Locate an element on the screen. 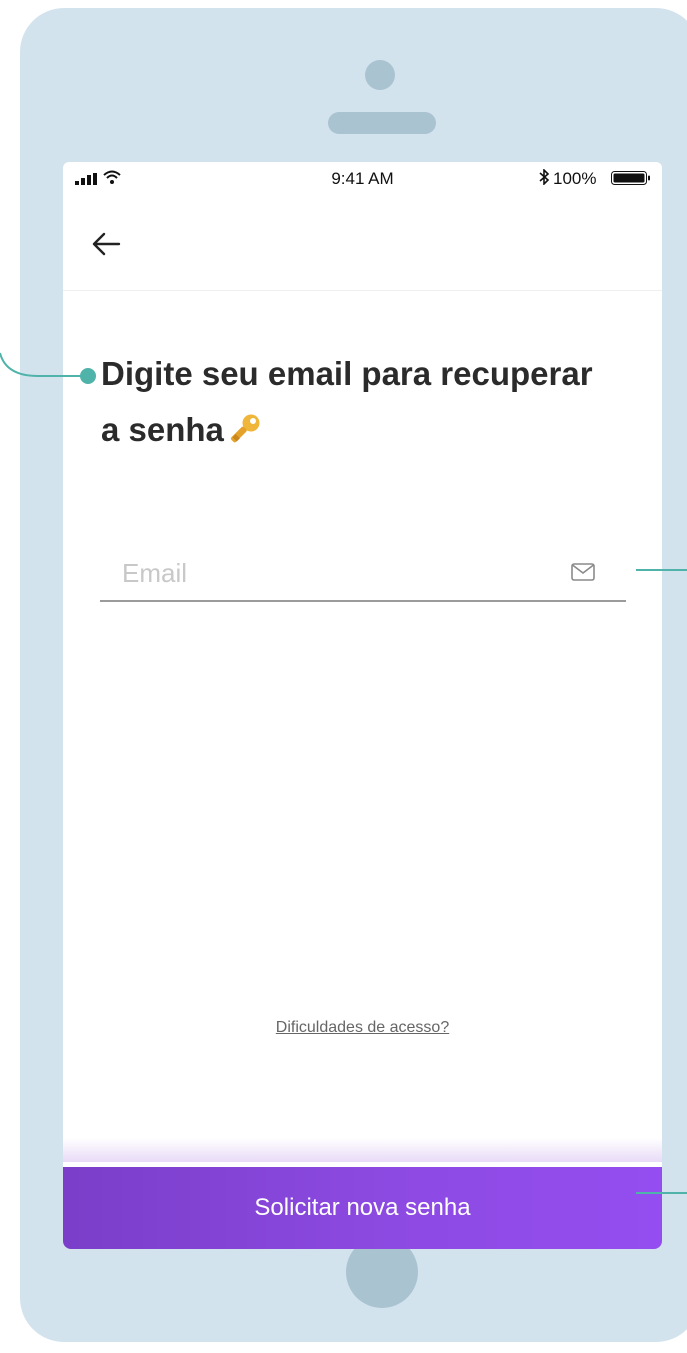 The width and height of the screenshot is (687, 1353). back-button is located at coordinates (111, 244).